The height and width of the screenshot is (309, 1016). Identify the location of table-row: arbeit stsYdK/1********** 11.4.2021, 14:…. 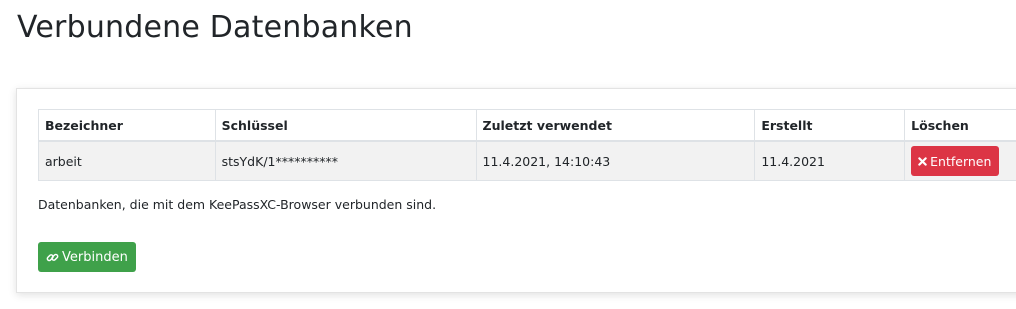
(527, 160).